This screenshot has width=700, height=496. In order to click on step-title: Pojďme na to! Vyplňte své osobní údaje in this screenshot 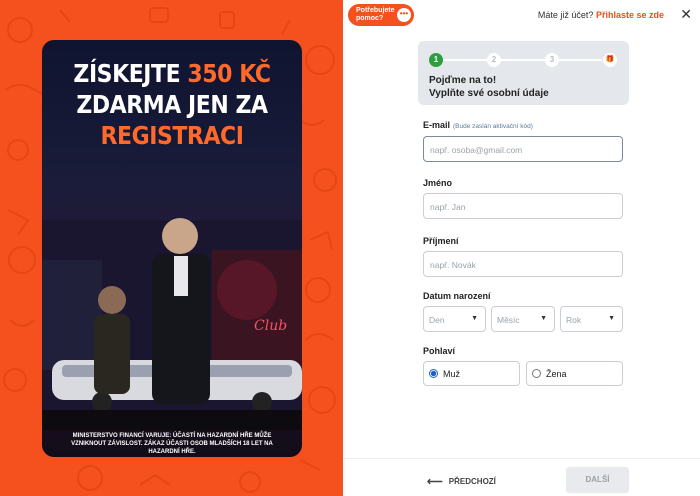, I will do `click(489, 87)`.